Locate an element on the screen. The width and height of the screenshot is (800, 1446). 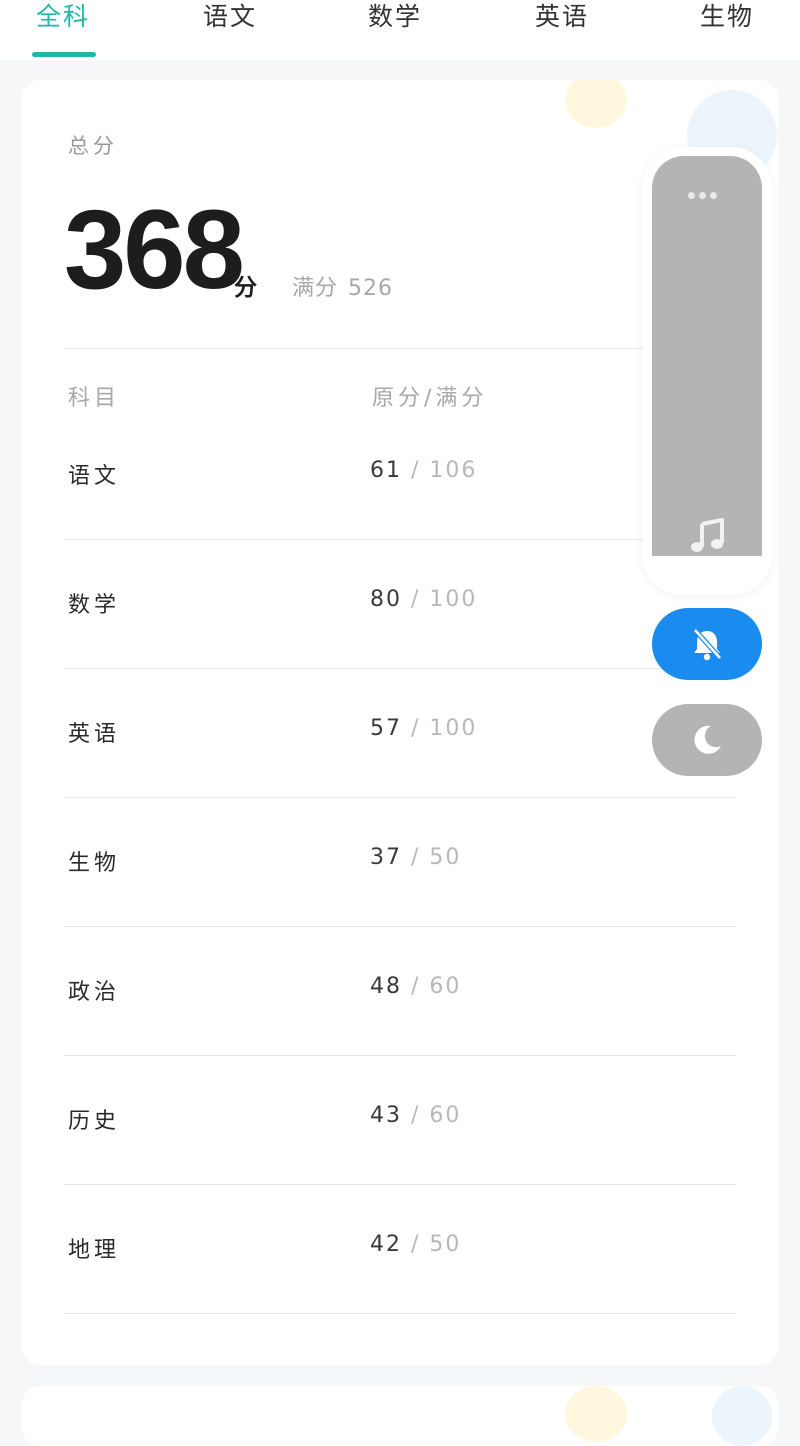
more-icon is located at coordinates (708, 191).